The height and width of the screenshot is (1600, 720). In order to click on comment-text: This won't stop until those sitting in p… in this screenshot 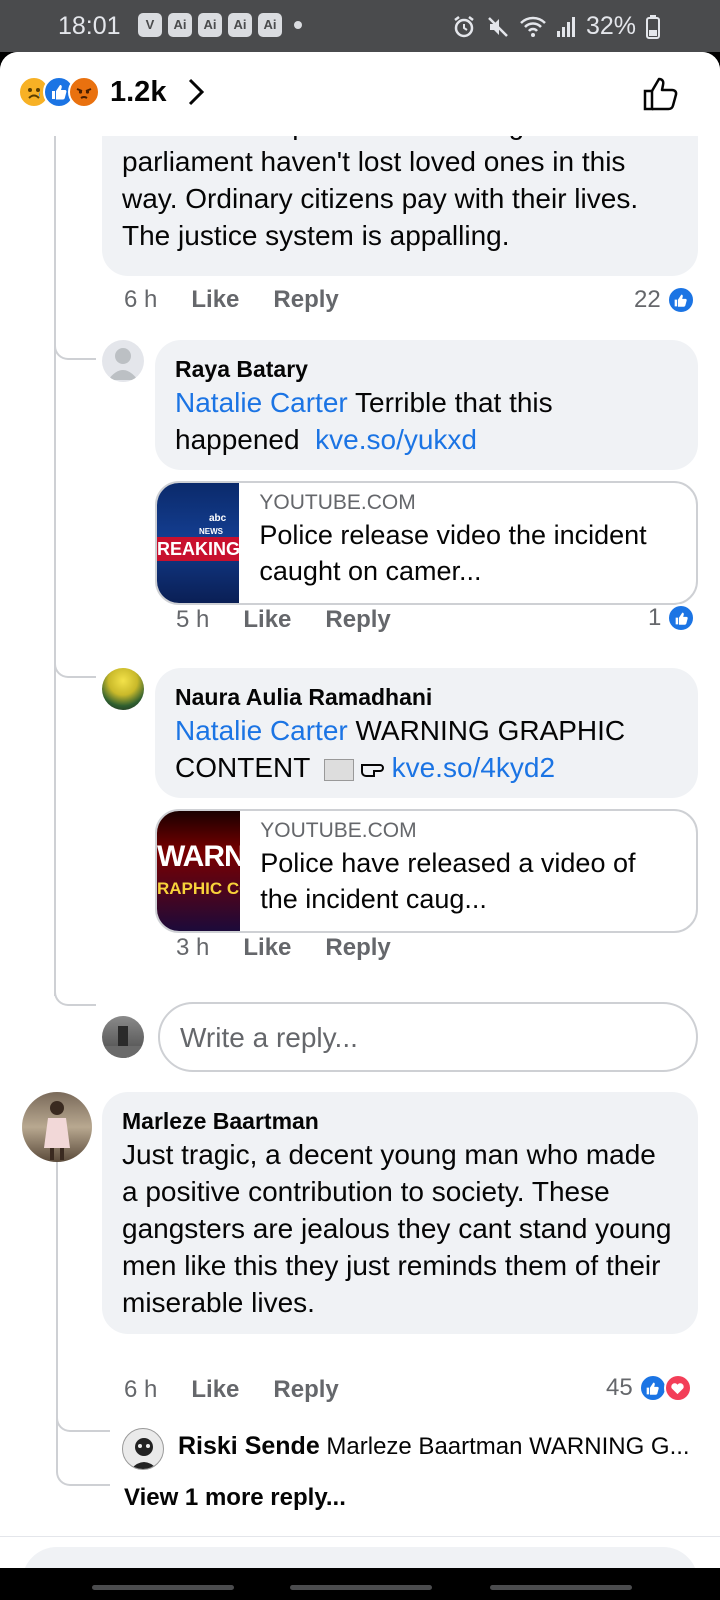, I will do `click(380, 193)`.